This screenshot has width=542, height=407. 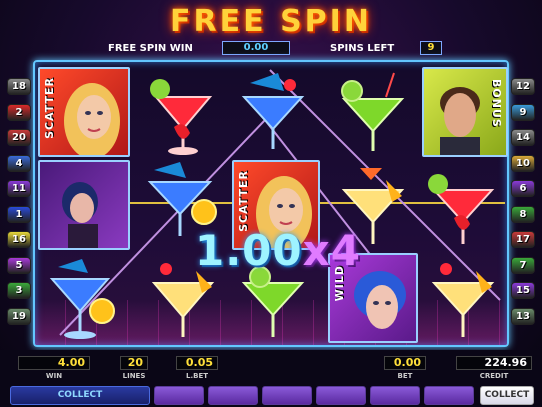 What do you see at coordinates (405, 376) in the screenshot?
I see `bet-caption: BET` at bounding box center [405, 376].